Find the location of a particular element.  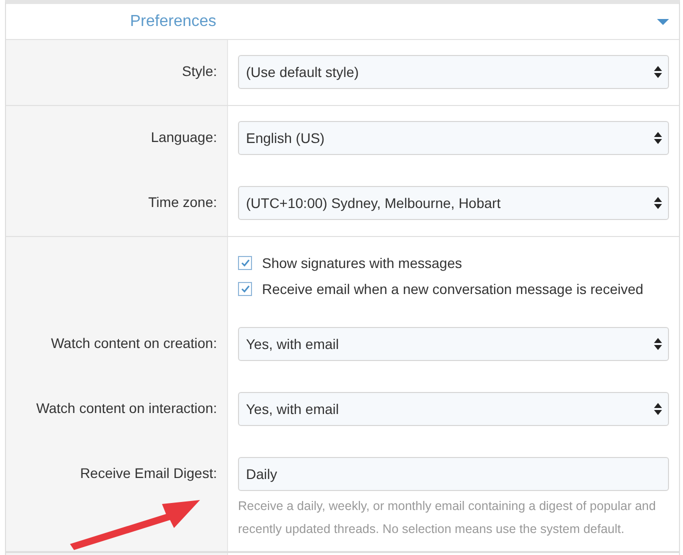

caret-icon is located at coordinates (663, 22).